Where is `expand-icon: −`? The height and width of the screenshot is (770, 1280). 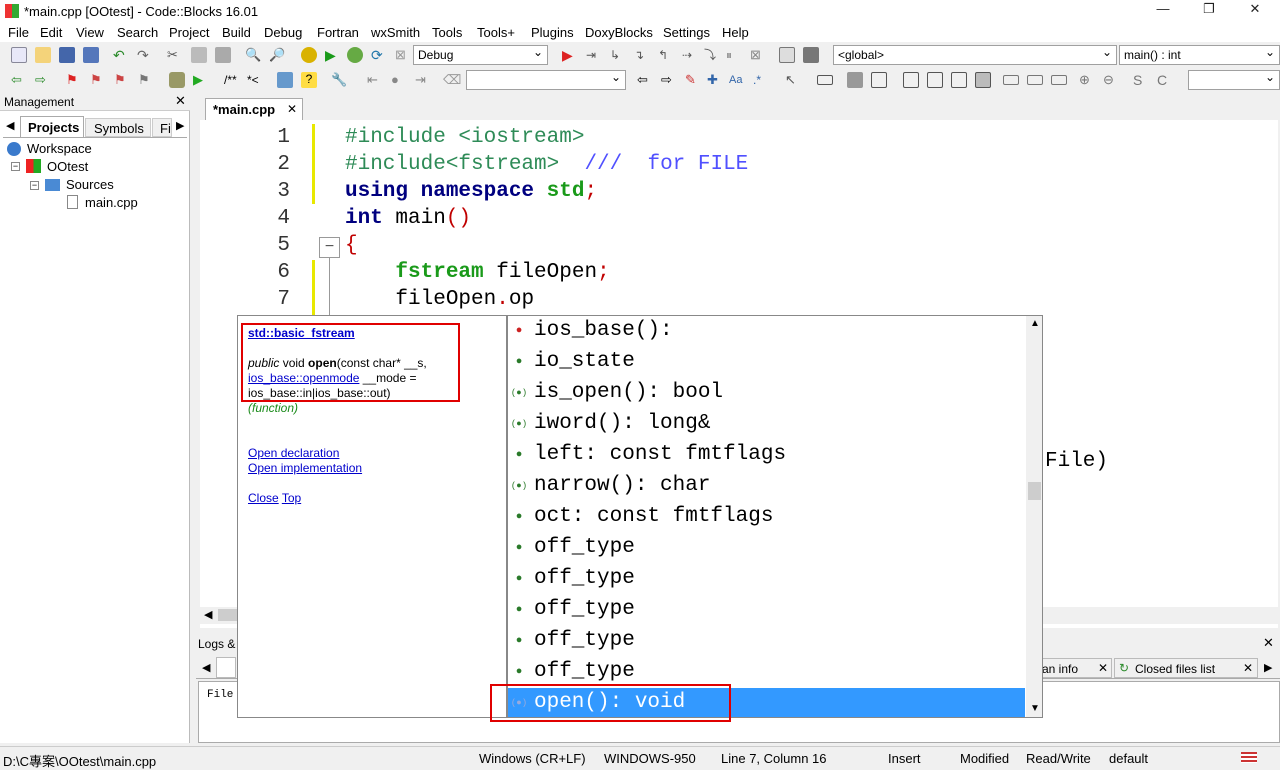 expand-icon: − is located at coordinates (34, 185).